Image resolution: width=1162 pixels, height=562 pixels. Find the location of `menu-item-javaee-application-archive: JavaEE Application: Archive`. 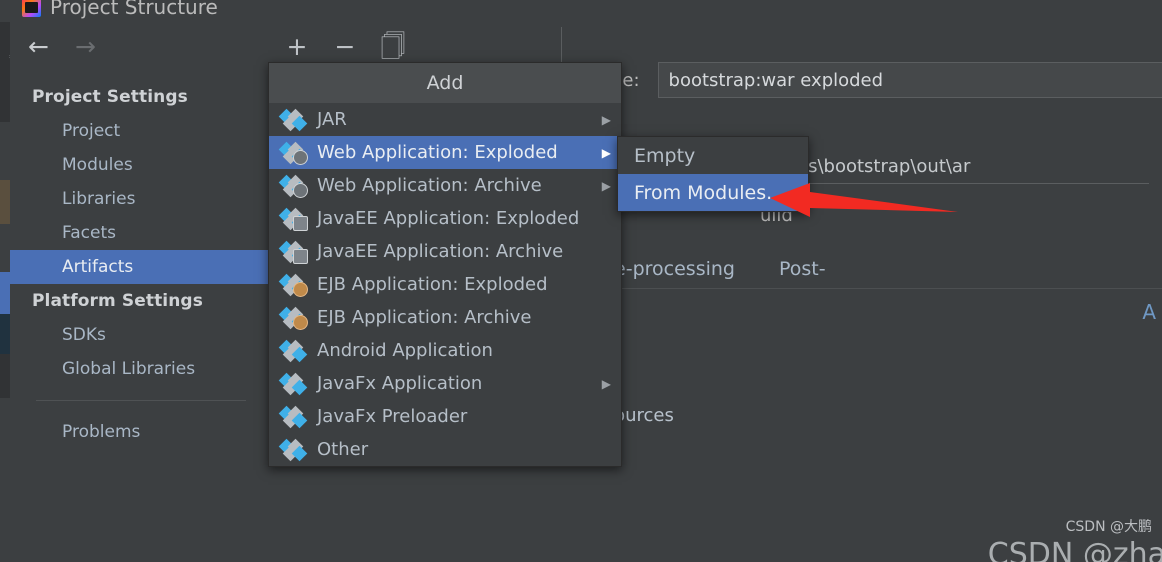

menu-item-javaee-application-archive: JavaEE Application: Archive is located at coordinates (445, 251).